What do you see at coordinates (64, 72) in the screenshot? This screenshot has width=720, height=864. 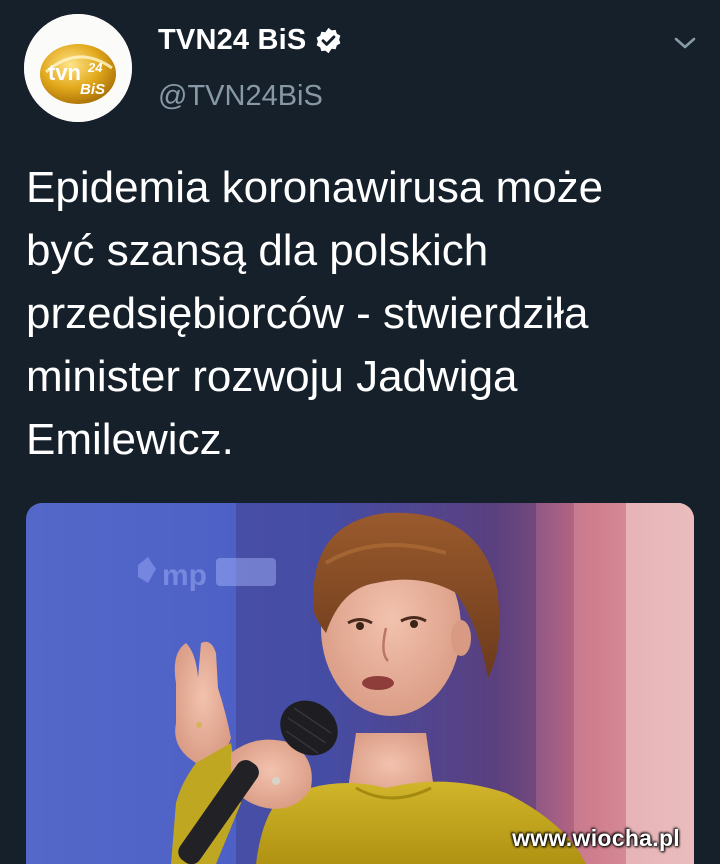 I see `logo-text-main: tvn` at bounding box center [64, 72].